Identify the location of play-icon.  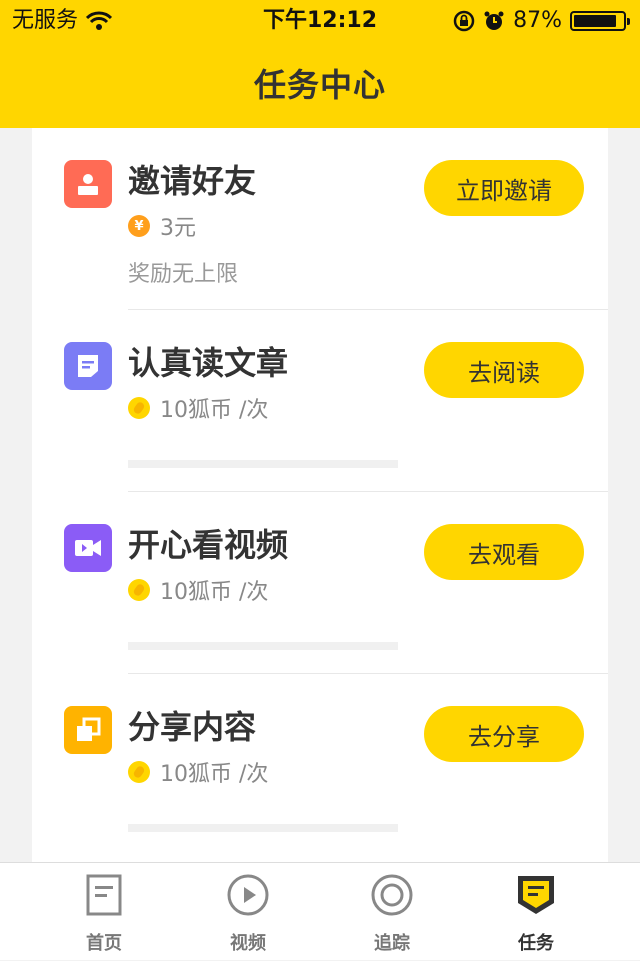
(248, 895).